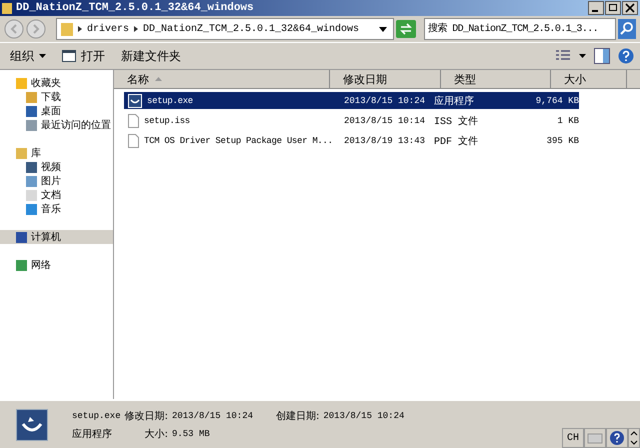 Image resolution: width=640 pixels, height=448 pixels. Describe the element at coordinates (56, 111) in the screenshot. I see `sidebar-item: 桌面` at that location.